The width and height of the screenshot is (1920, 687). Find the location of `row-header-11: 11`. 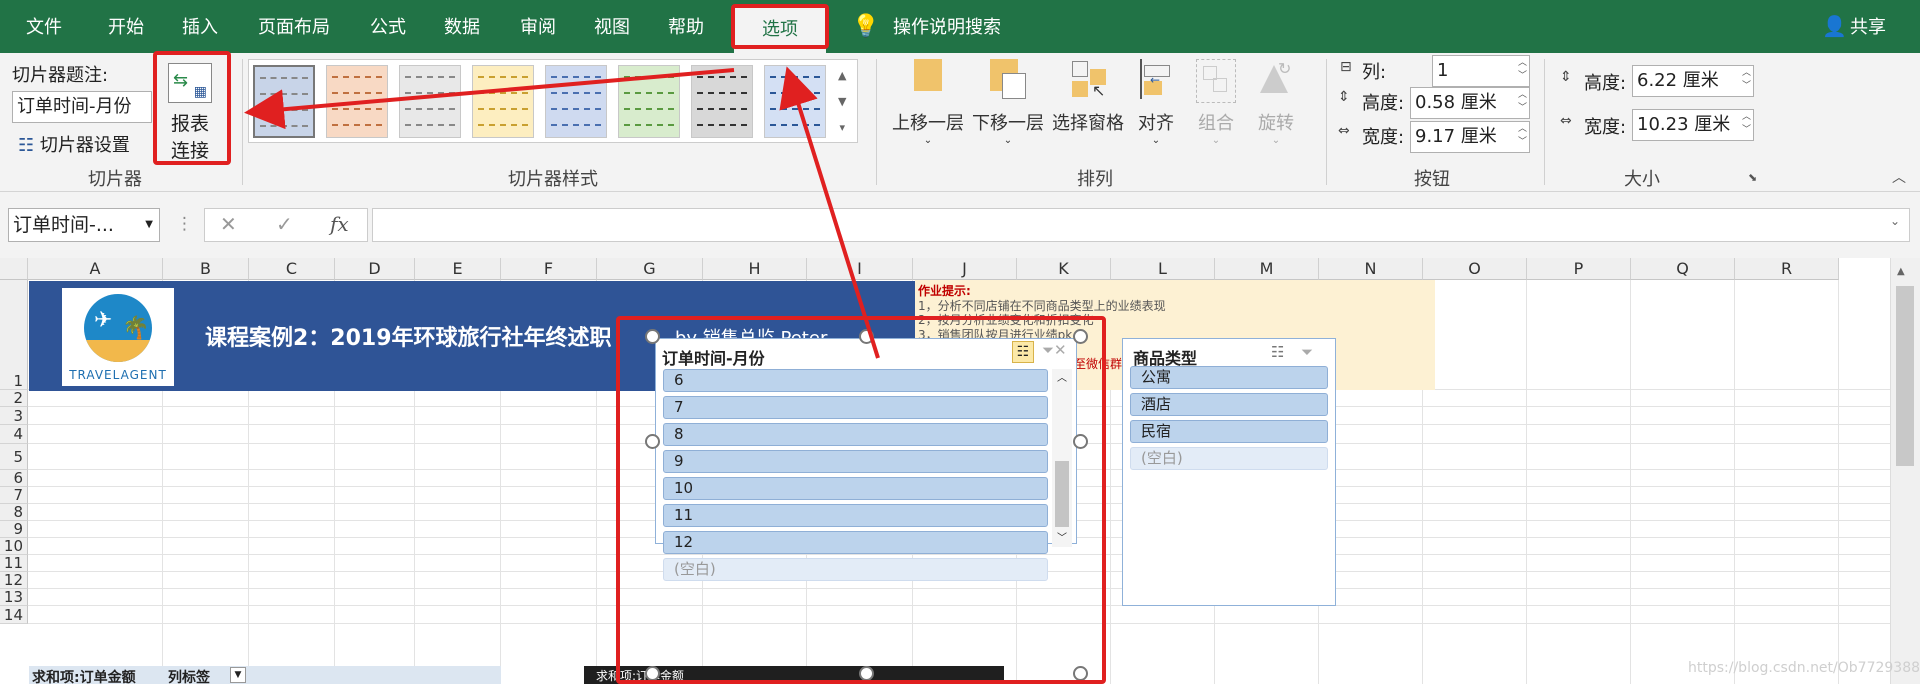

row-header-11: 11 is located at coordinates (14, 563).